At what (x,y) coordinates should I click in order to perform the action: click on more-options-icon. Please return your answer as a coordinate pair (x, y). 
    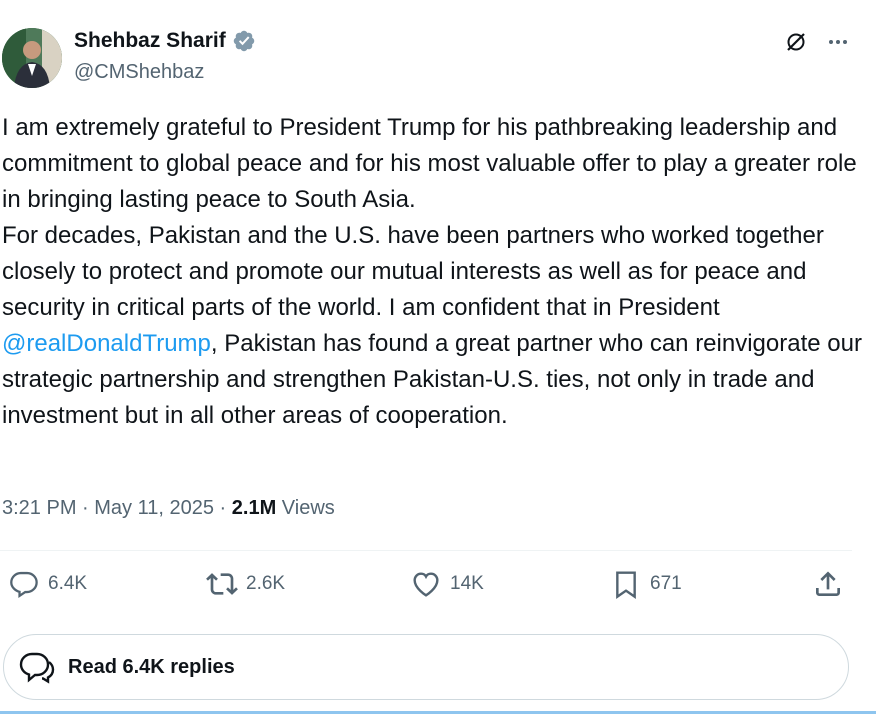
    Looking at the image, I should click on (838, 42).